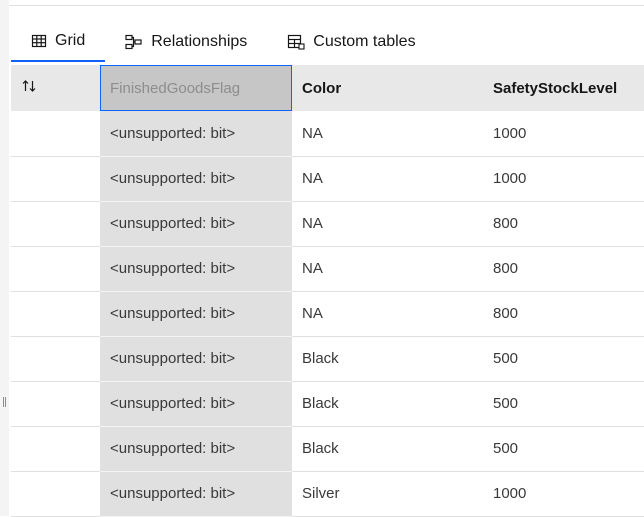 The image size is (644, 517). I want to click on relationship-icon, so click(134, 42).